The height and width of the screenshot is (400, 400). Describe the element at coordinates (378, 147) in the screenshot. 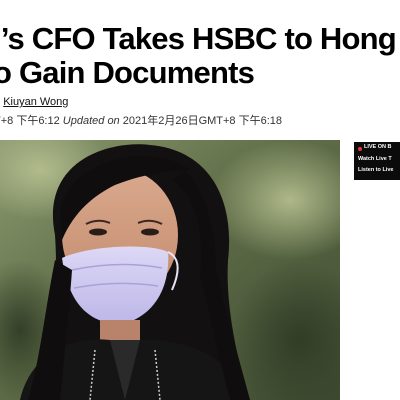

I see `live-label: LIVE ON B` at that location.